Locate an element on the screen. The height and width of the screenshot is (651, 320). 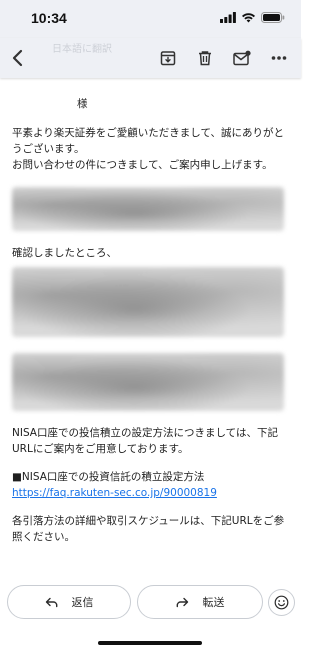
more-button is located at coordinates (279, 58).